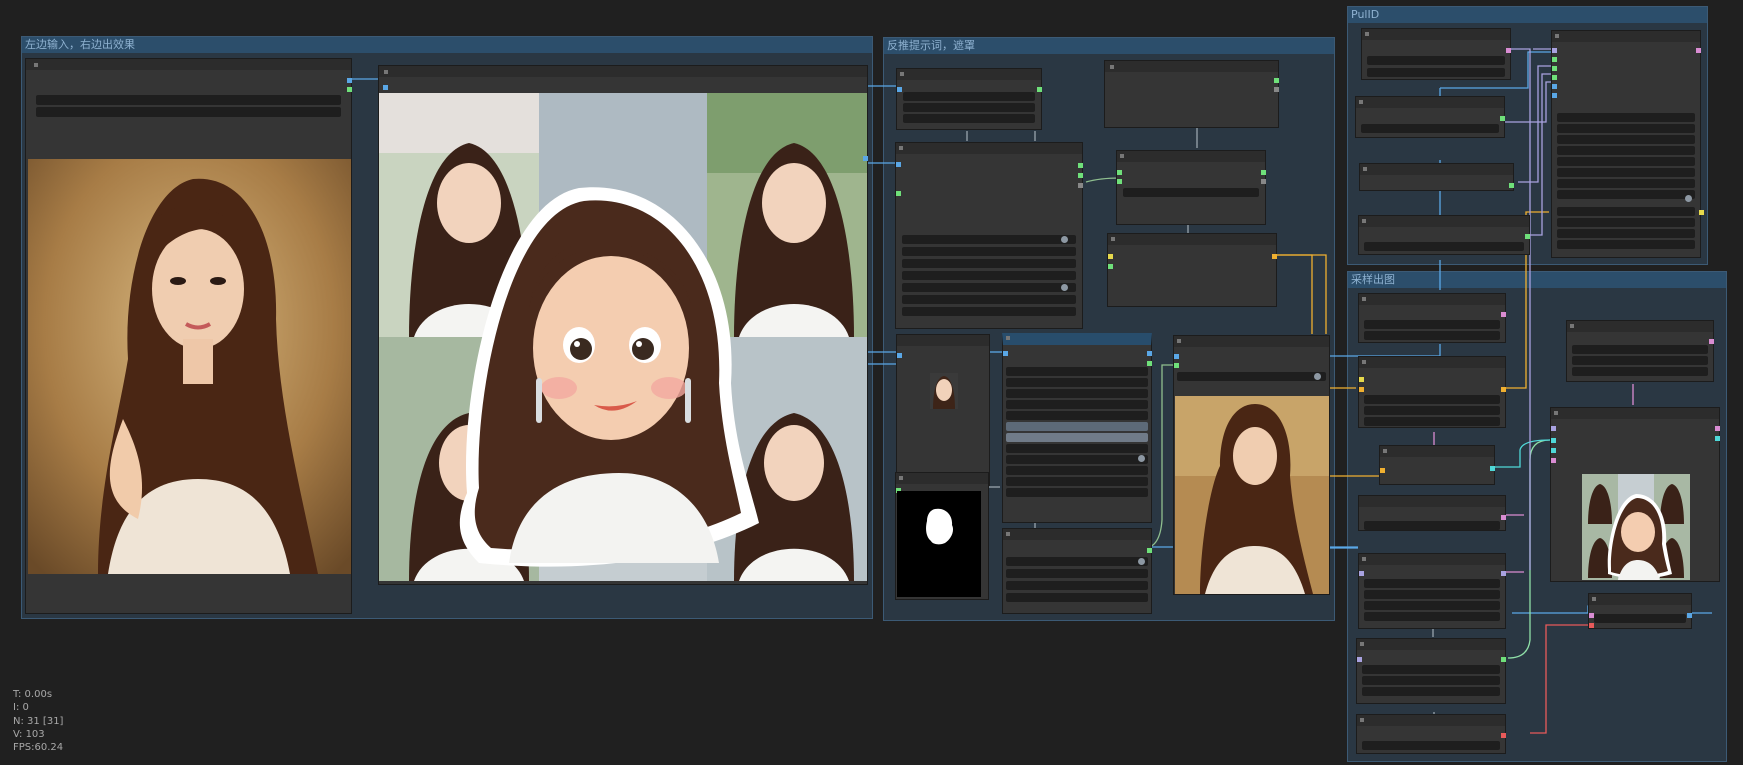 Image resolution: width=1743 pixels, height=765 pixels. I want to click on eva-clip-loader-node, so click(1436, 177).